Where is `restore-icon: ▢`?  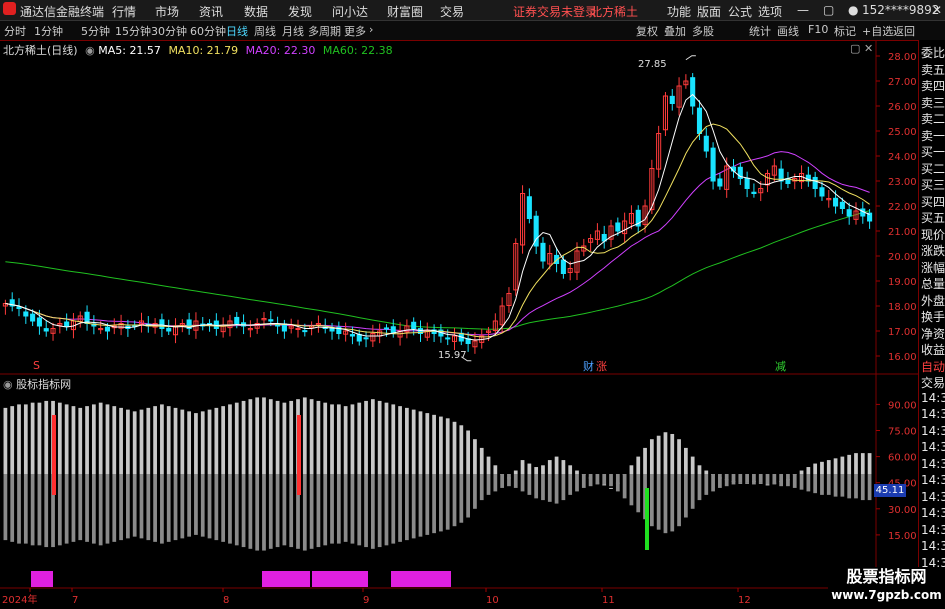 restore-icon: ▢ is located at coordinates (828, 10).